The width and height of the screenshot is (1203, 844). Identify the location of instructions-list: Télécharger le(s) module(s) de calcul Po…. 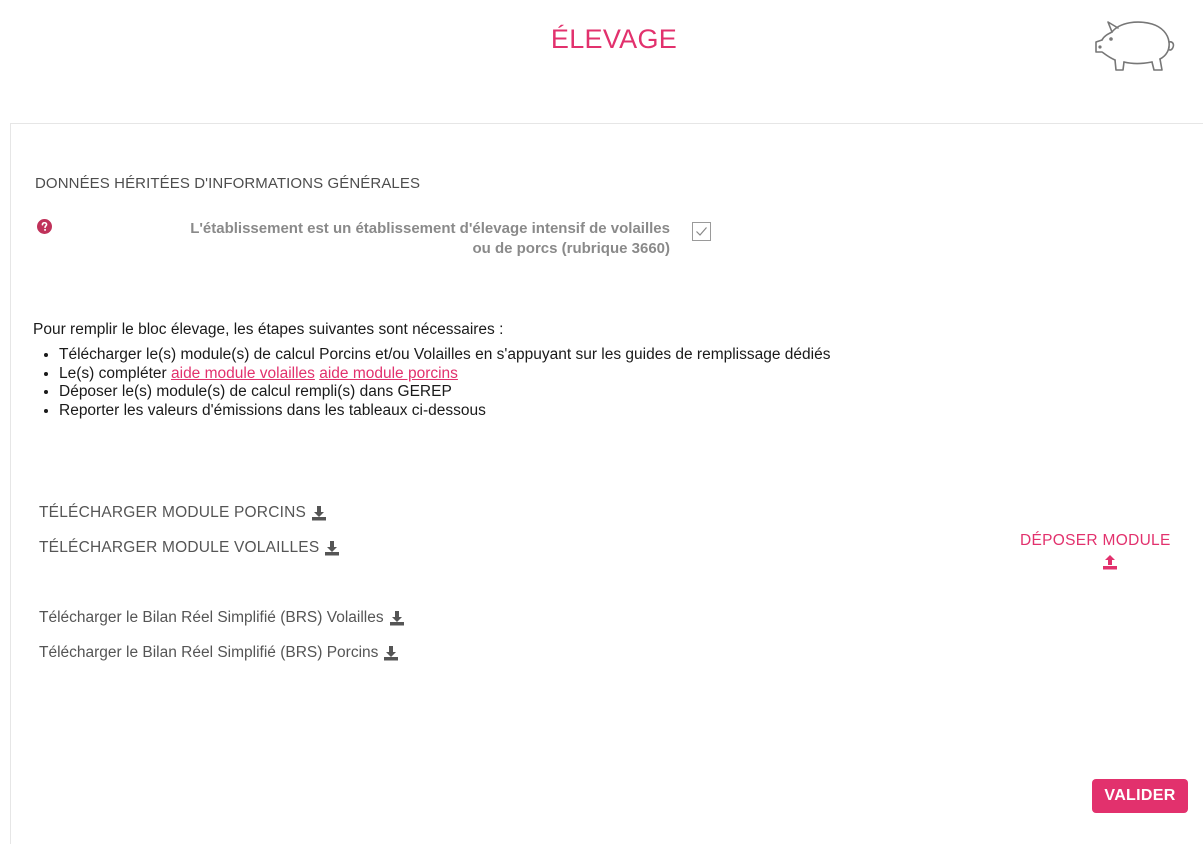
(431, 383).